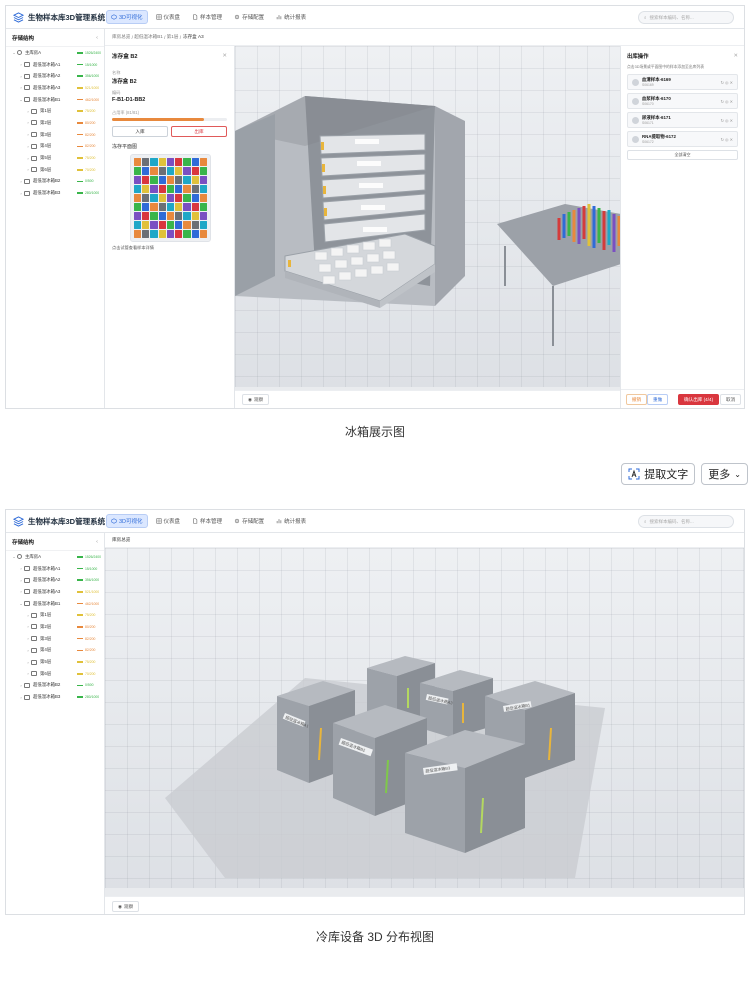 The height and width of the screenshot is (994, 750). Describe the element at coordinates (55, 580) in the screenshot. I see `tree-item: › 超低温冰箱A2 356/1000` at that location.